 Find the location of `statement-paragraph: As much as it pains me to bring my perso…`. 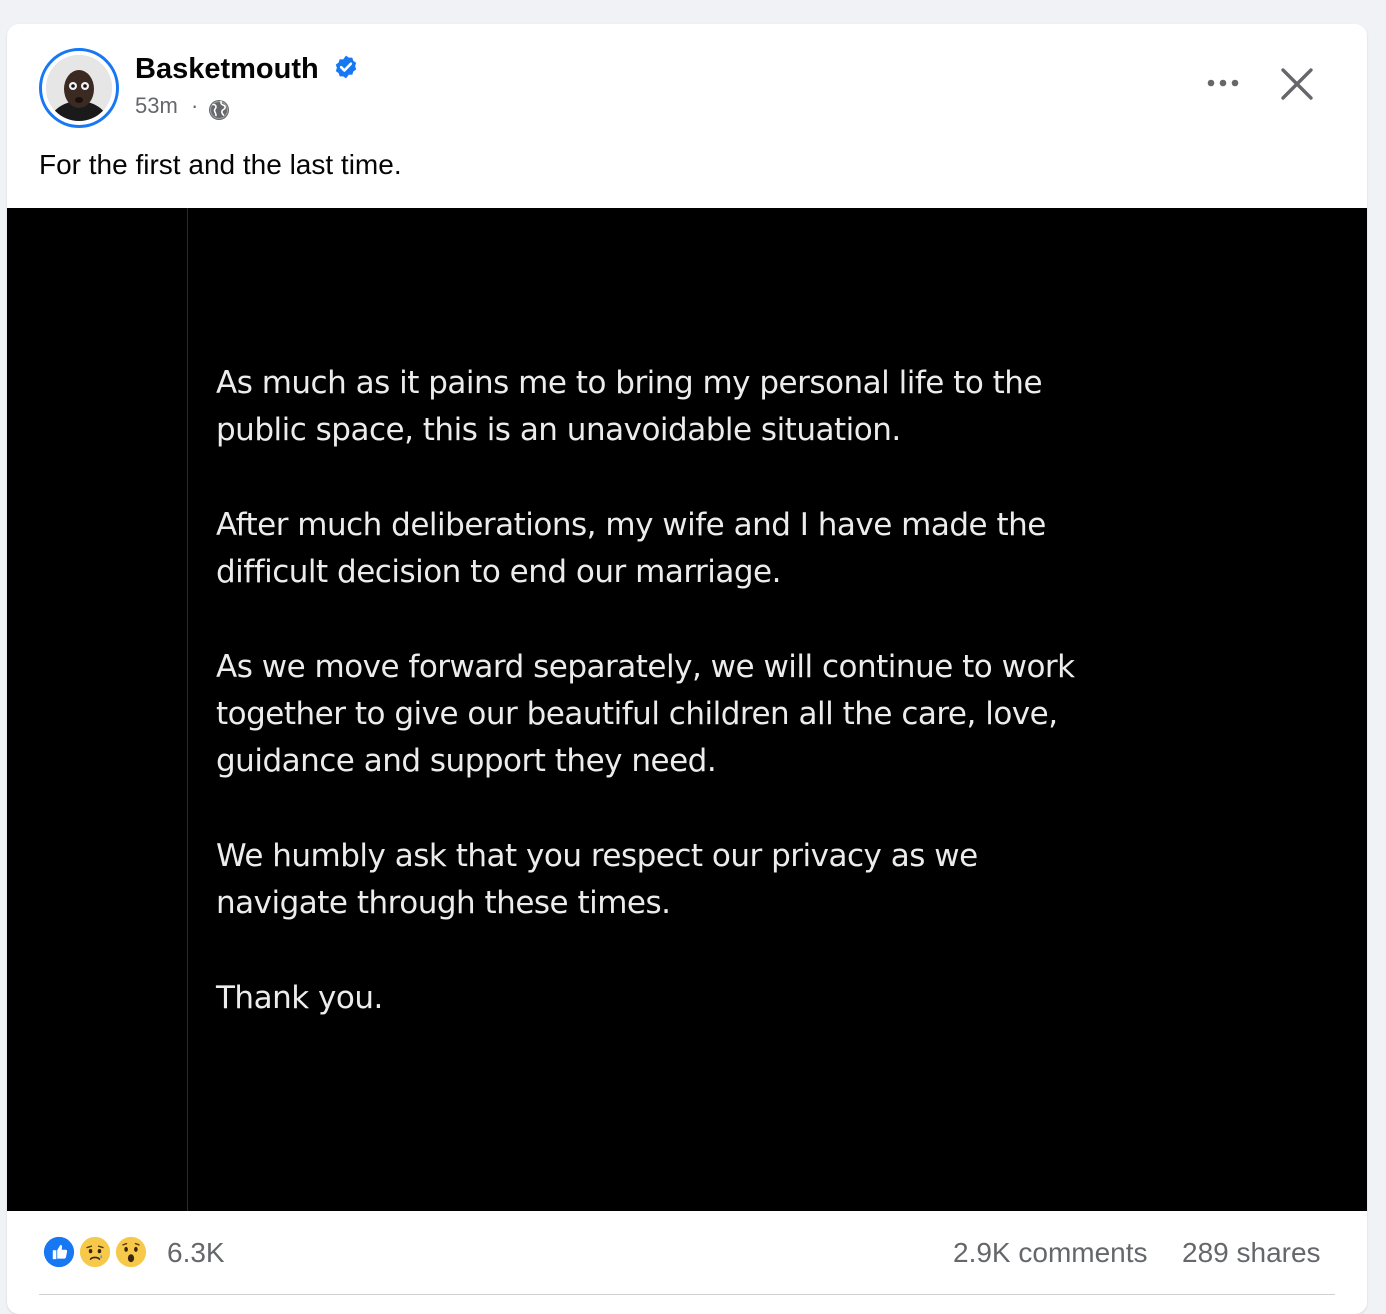

statement-paragraph: As much as it pains me to bring my perso… is located at coordinates (629, 406).